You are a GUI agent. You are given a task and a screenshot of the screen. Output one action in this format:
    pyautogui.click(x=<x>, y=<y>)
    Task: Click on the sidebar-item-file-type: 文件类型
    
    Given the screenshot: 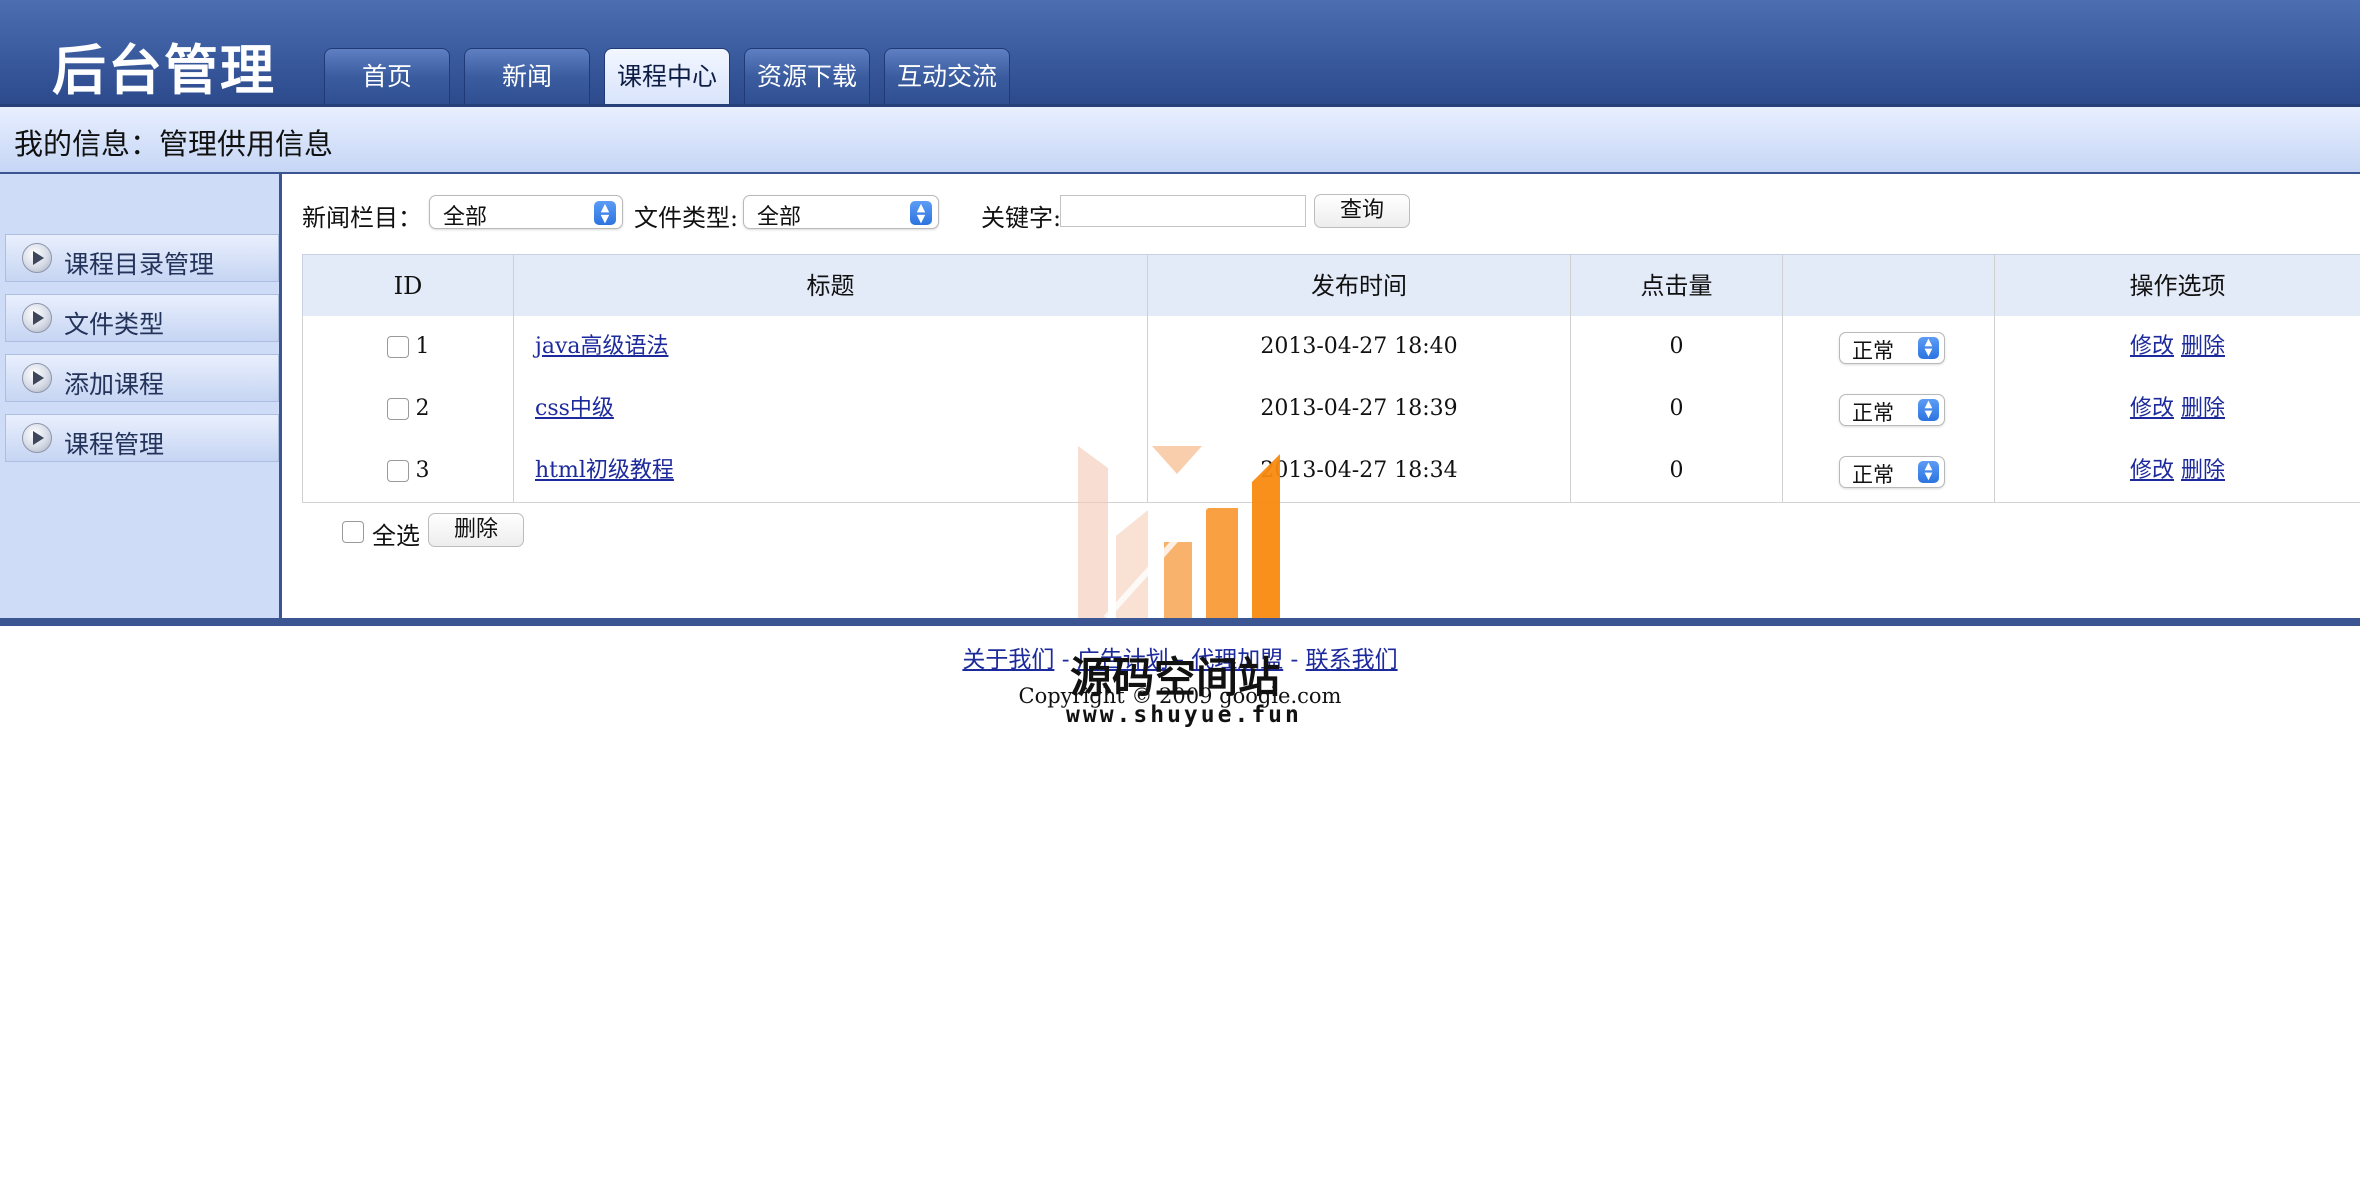 What is the action you would take?
    pyautogui.click(x=142, y=318)
    